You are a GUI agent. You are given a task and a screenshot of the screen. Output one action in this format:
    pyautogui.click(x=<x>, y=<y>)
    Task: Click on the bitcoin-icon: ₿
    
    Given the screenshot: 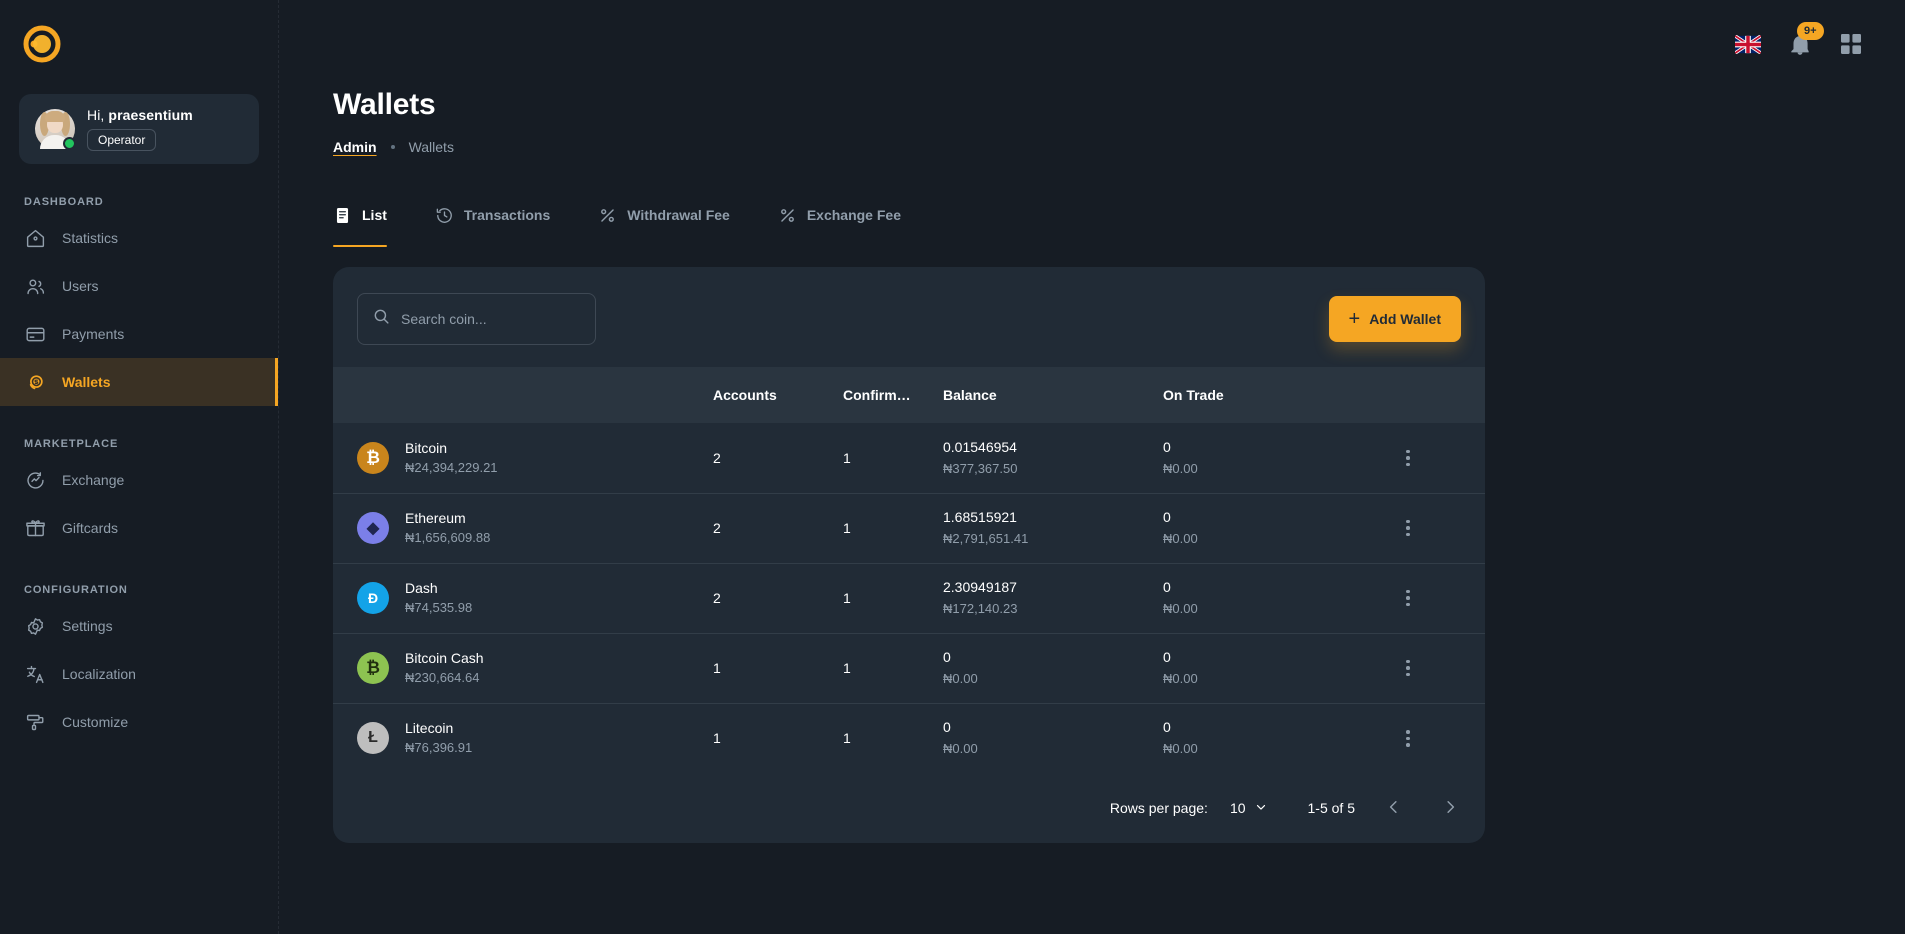 What is the action you would take?
    pyautogui.click(x=373, y=457)
    